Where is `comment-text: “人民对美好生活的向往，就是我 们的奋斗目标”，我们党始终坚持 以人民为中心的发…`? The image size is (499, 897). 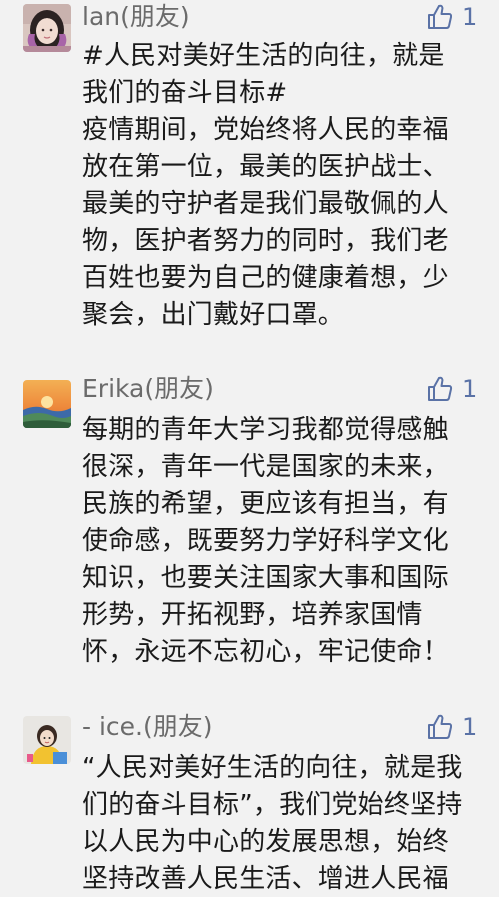 comment-text: “人民对美好生活的向往，就是我 们的奋斗目标”，我们党始终坚持 以人民为中心的发… is located at coordinates (278, 823).